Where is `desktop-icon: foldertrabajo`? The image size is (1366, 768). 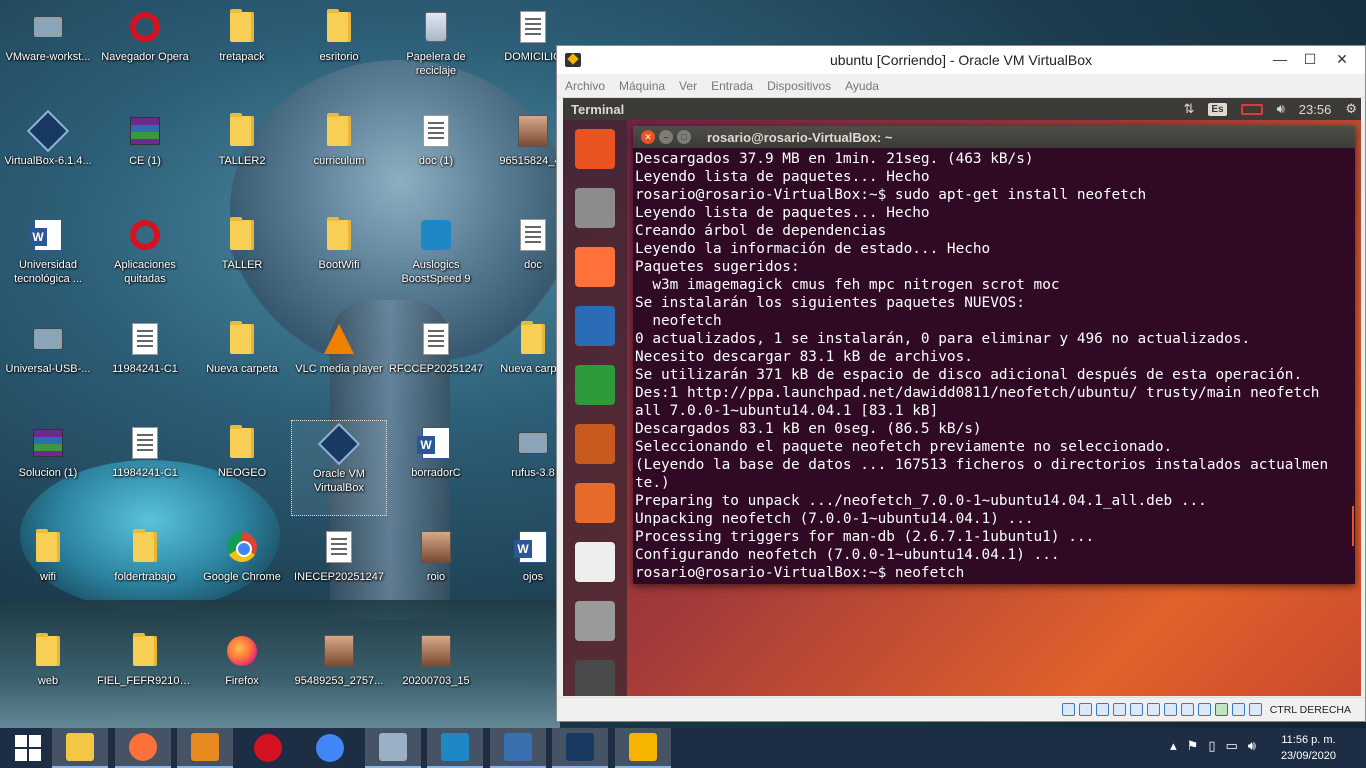 desktop-icon: foldertrabajo is located at coordinates (145, 572).